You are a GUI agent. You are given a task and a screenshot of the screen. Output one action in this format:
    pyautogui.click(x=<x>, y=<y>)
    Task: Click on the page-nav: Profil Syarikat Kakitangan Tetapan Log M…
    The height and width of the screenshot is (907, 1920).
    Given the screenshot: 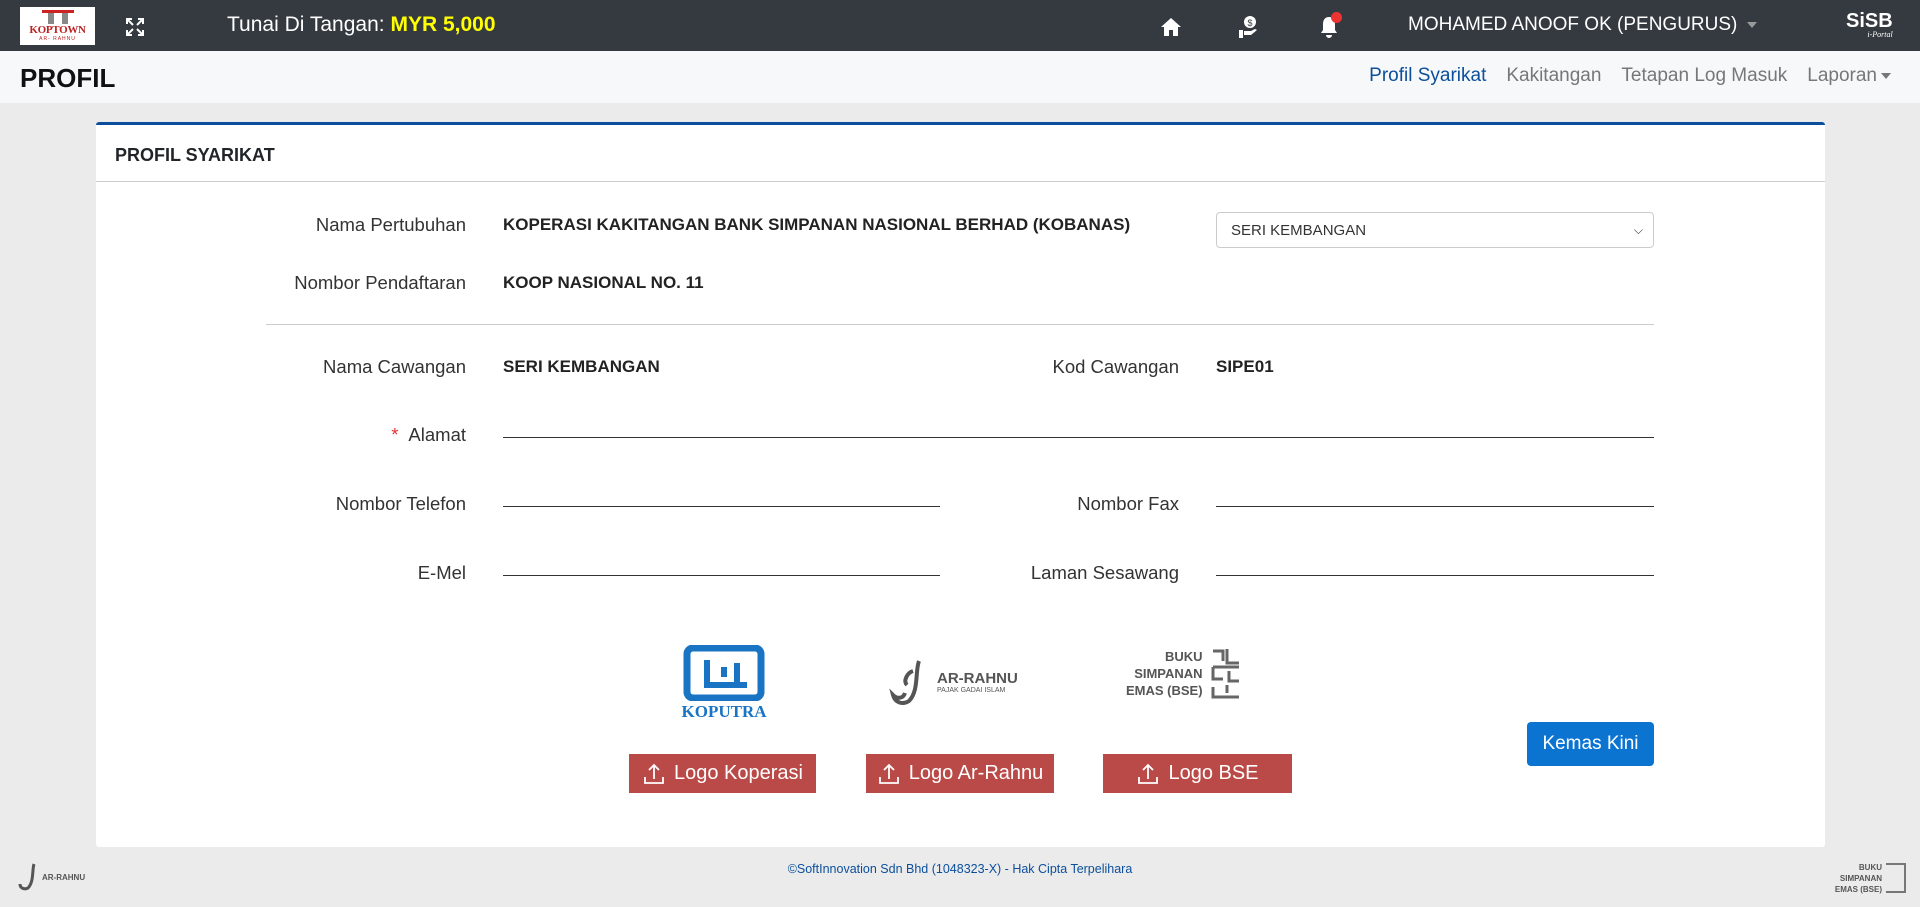 What is the action you would take?
    pyautogui.click(x=1630, y=76)
    